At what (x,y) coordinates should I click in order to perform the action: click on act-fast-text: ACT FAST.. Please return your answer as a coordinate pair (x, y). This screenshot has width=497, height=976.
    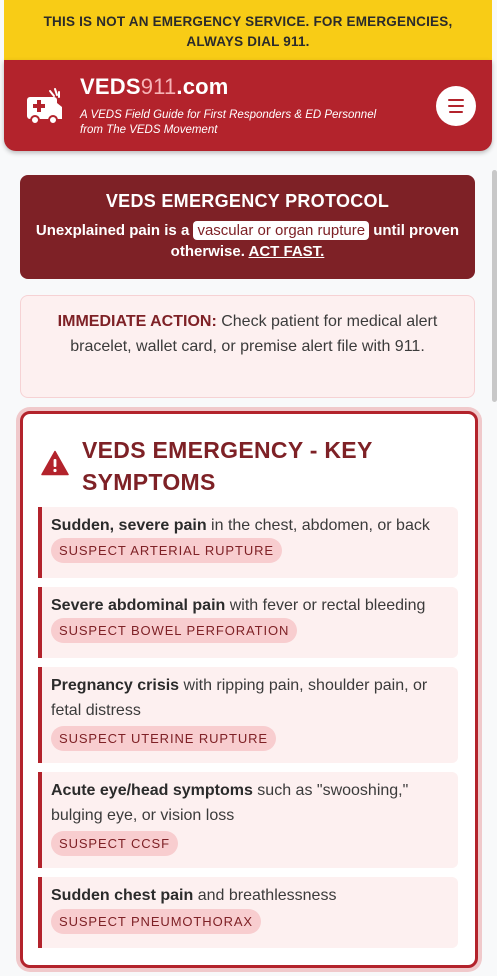
    Looking at the image, I should click on (286, 251).